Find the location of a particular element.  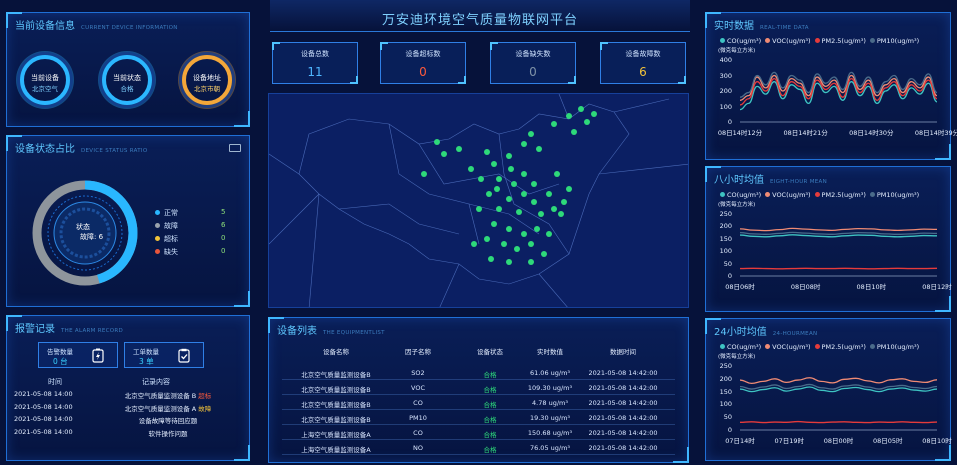

stat-label: 设备缺失数 is located at coordinates (533, 54).